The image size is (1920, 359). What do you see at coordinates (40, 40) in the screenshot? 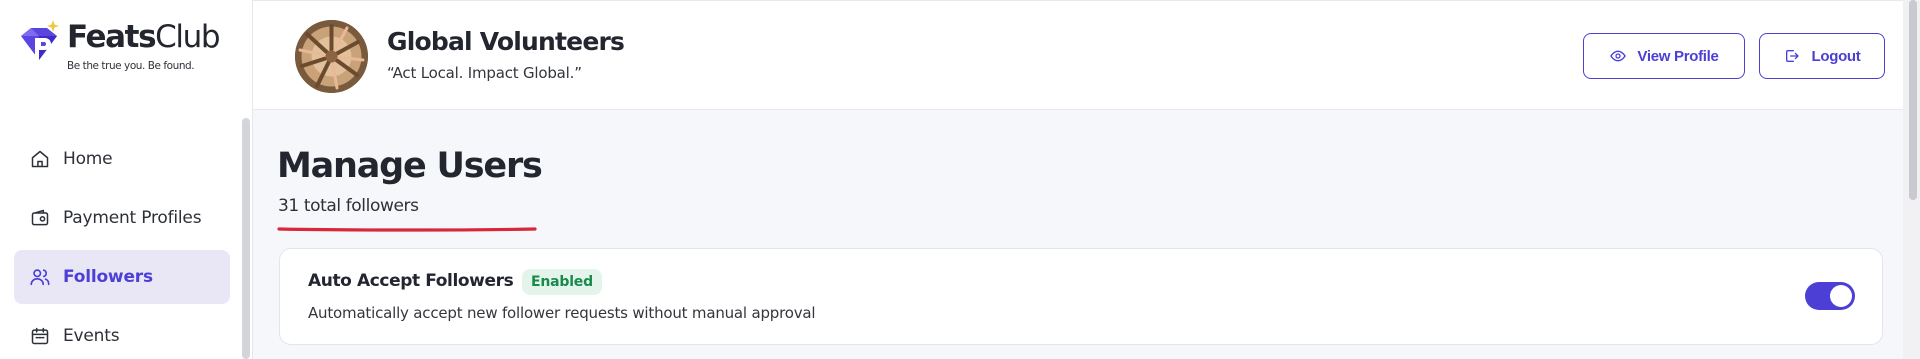
I see `logo-mark-icon` at bounding box center [40, 40].